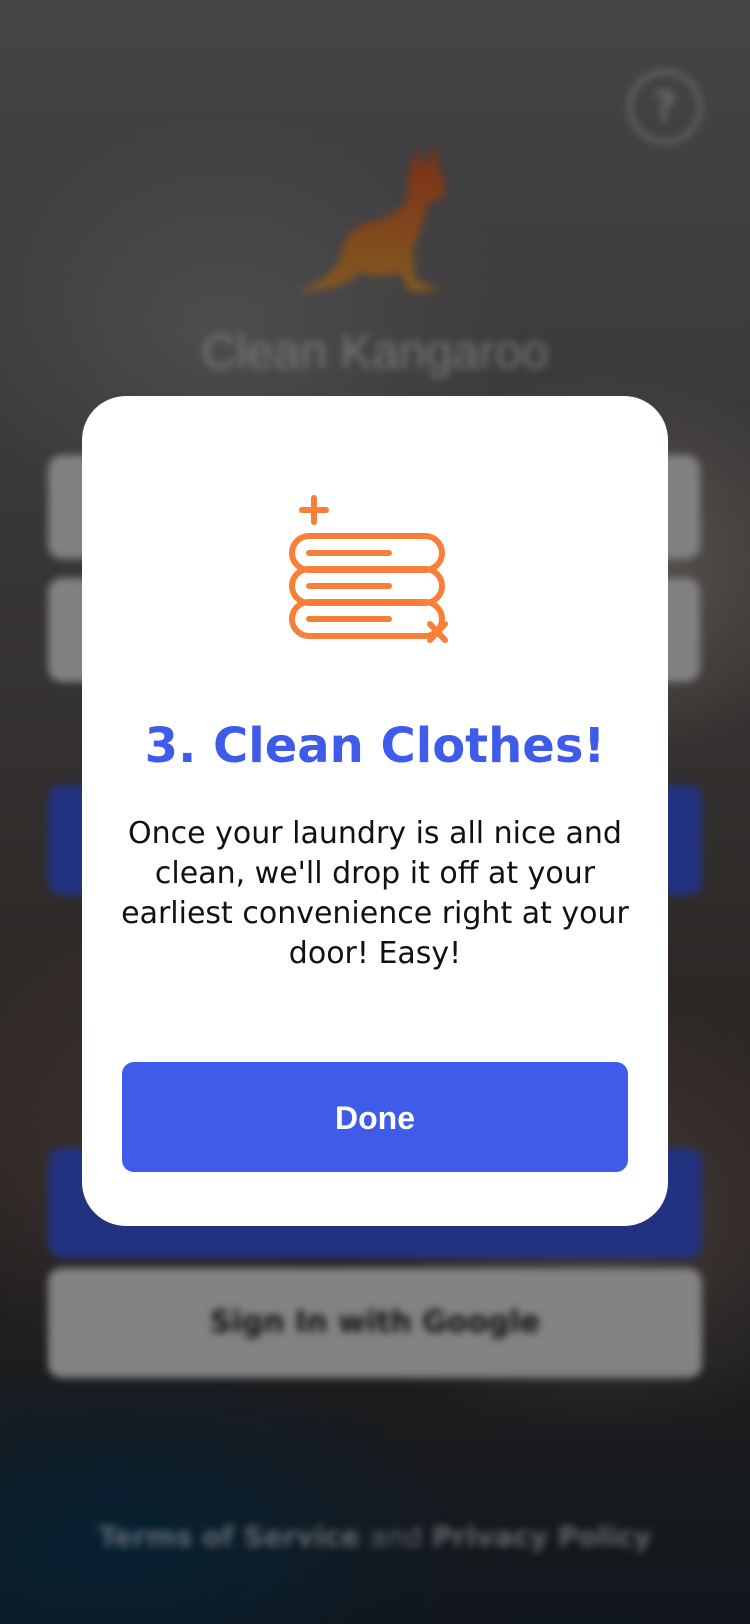  What do you see at coordinates (375, 746) in the screenshot?
I see `modal-title: 3. Clean Clothes!` at bounding box center [375, 746].